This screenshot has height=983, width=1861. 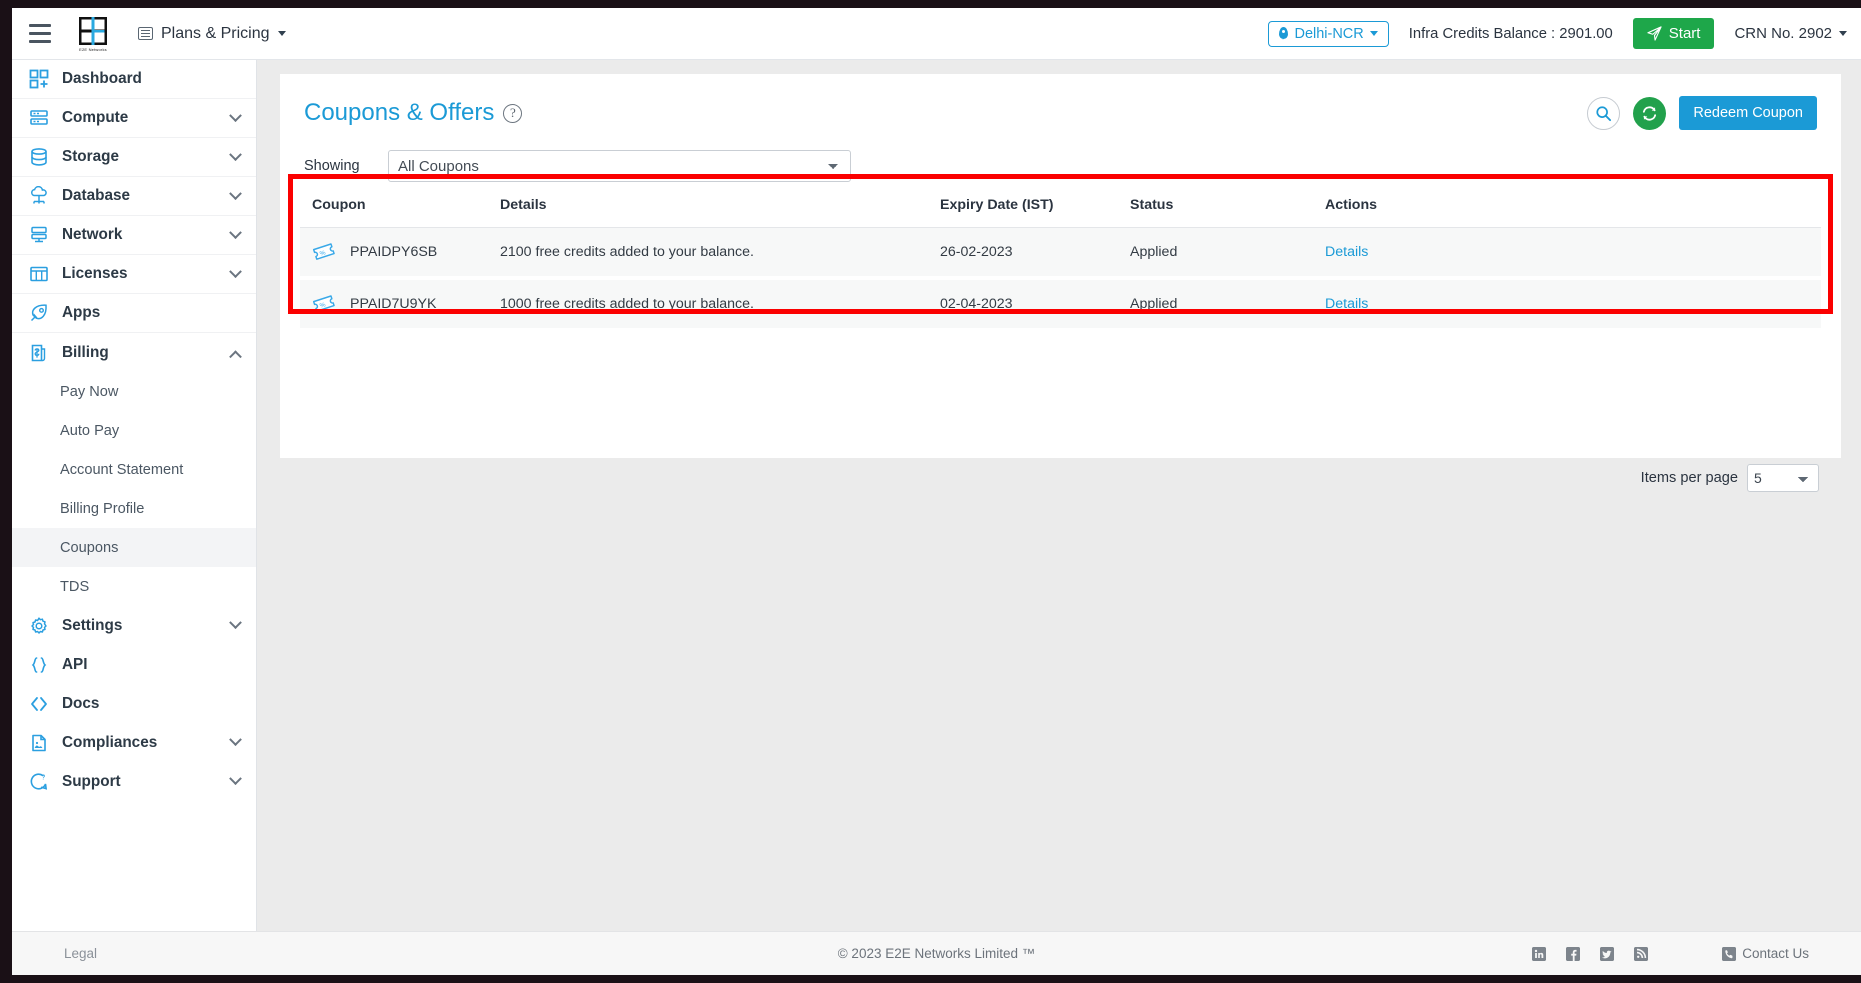 What do you see at coordinates (619, 166) in the screenshot?
I see `coupon-filter-select: All Coupons` at bounding box center [619, 166].